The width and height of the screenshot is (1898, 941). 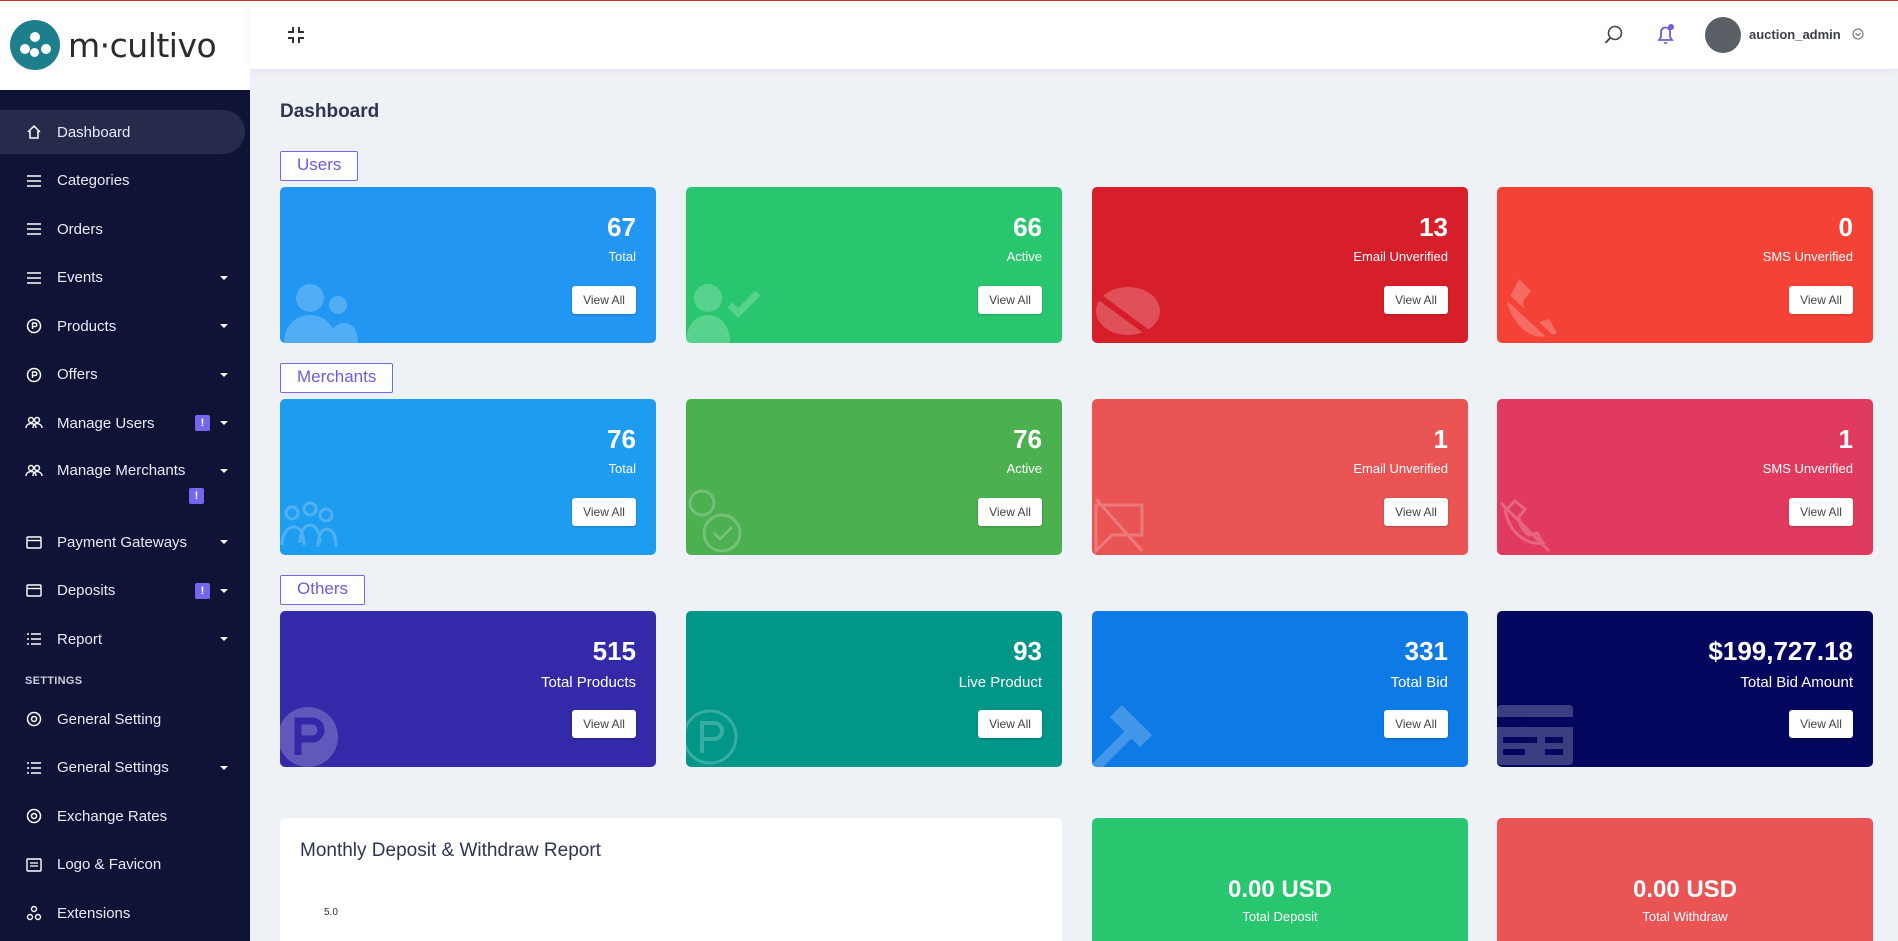 I want to click on sidebar-item-general-setting: General Setting, so click(x=125, y=719).